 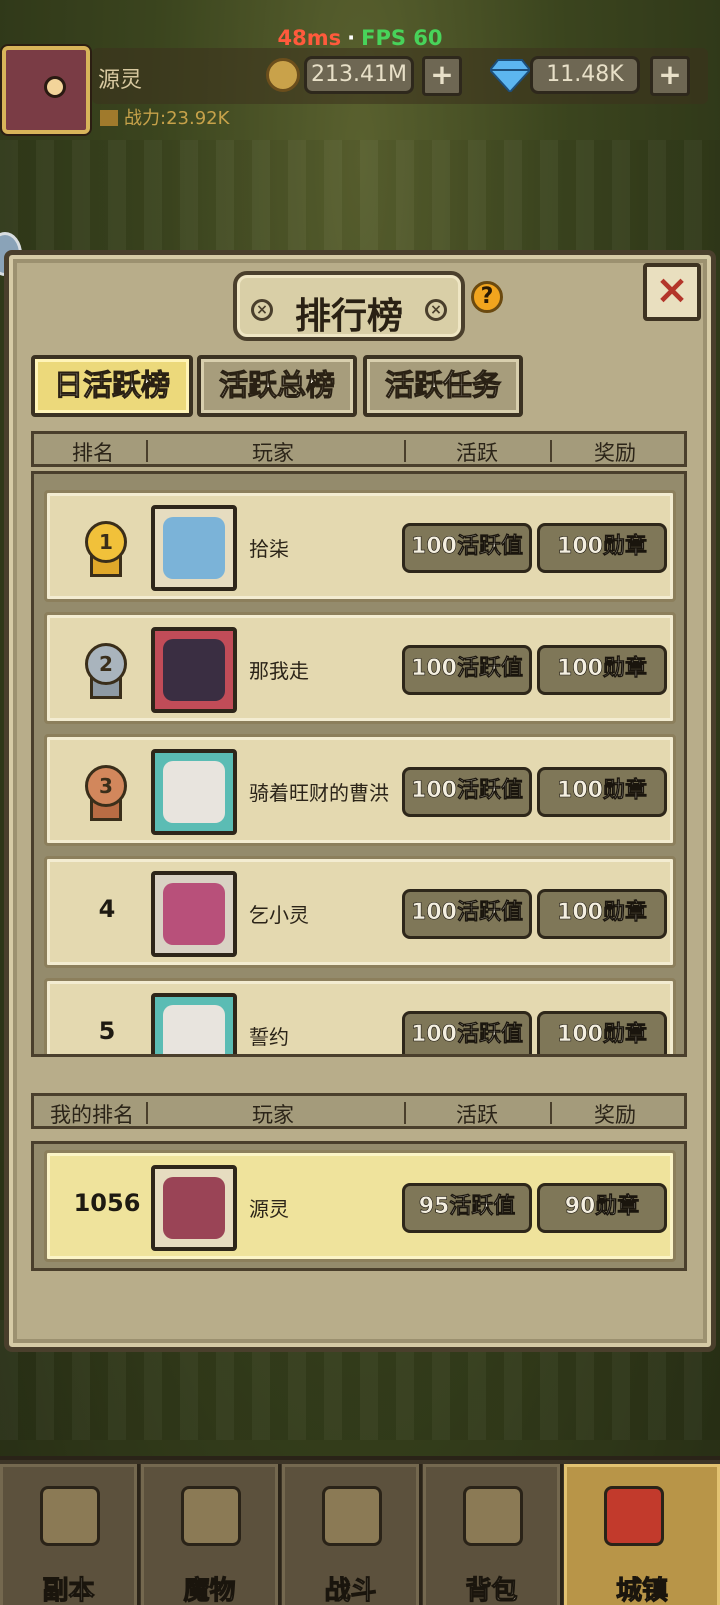 I want to click on town-icon, so click(x=634, y=1516).